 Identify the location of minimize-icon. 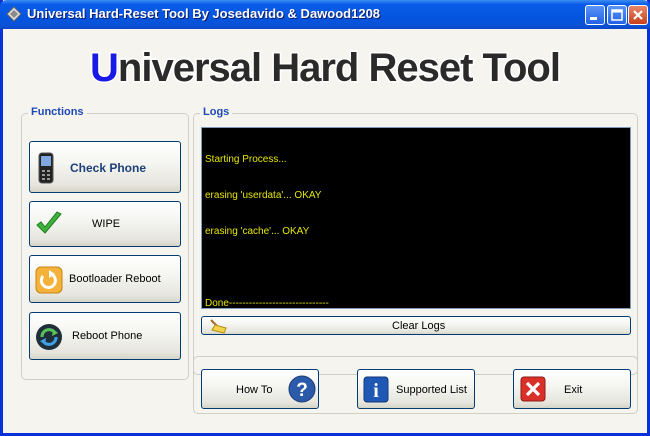
(593, 18).